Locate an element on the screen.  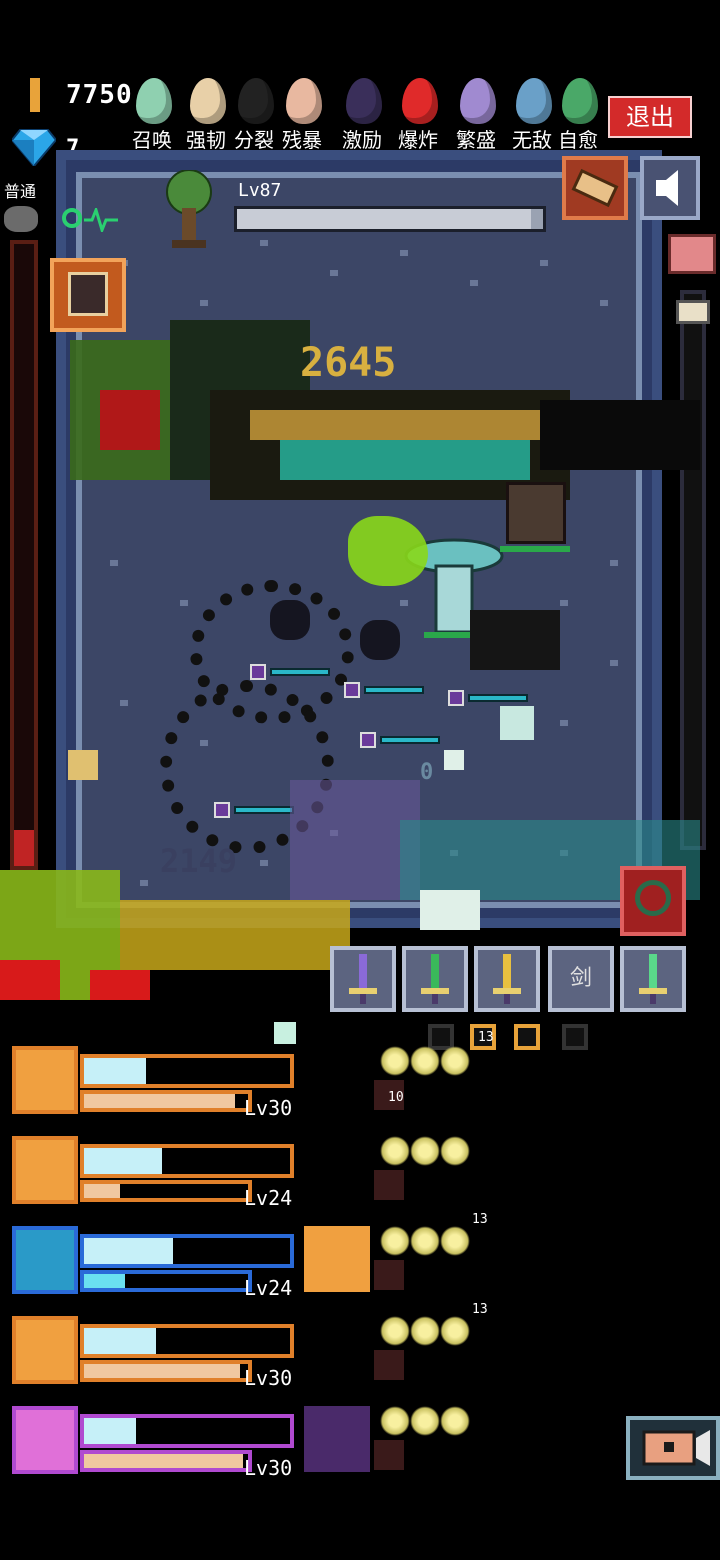
weapon-slot-green-sword is located at coordinates (435, 979).